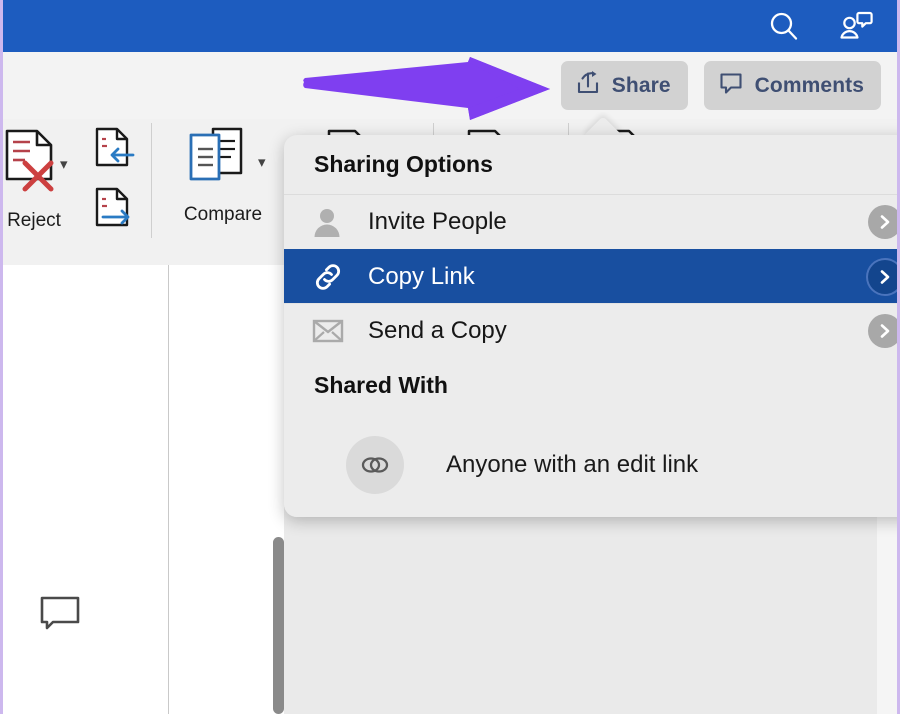 The width and height of the screenshot is (900, 714). What do you see at coordinates (450, 85) in the screenshot?
I see `ribbon-top-actions: Share Comments` at bounding box center [450, 85].